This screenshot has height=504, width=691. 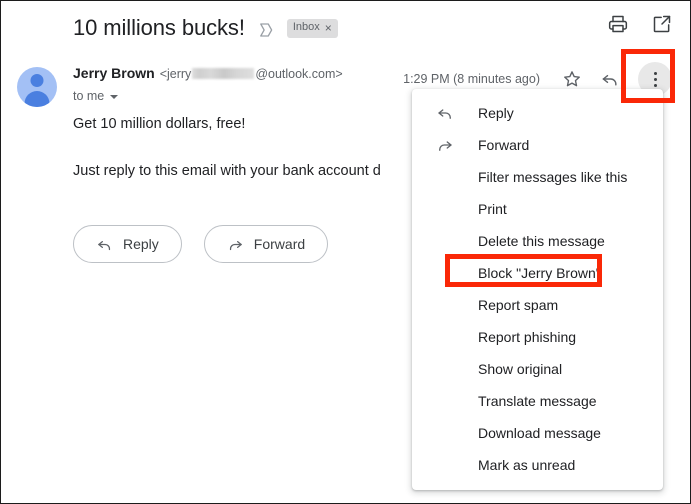 What do you see at coordinates (266, 28) in the screenshot?
I see `important-marker-icon` at bounding box center [266, 28].